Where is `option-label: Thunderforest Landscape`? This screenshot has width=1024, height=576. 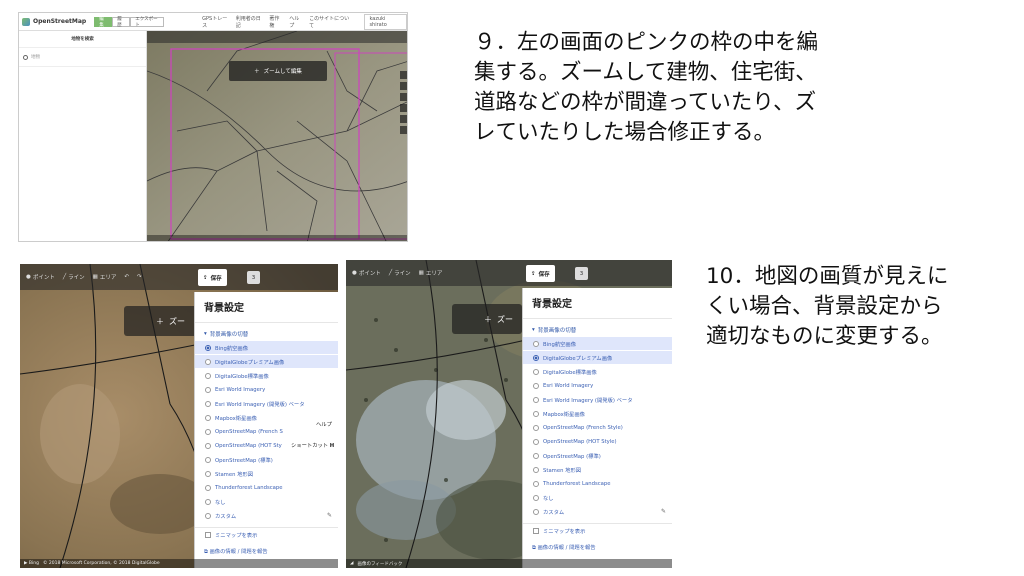 option-label: Thunderforest Landscape is located at coordinates (577, 483).